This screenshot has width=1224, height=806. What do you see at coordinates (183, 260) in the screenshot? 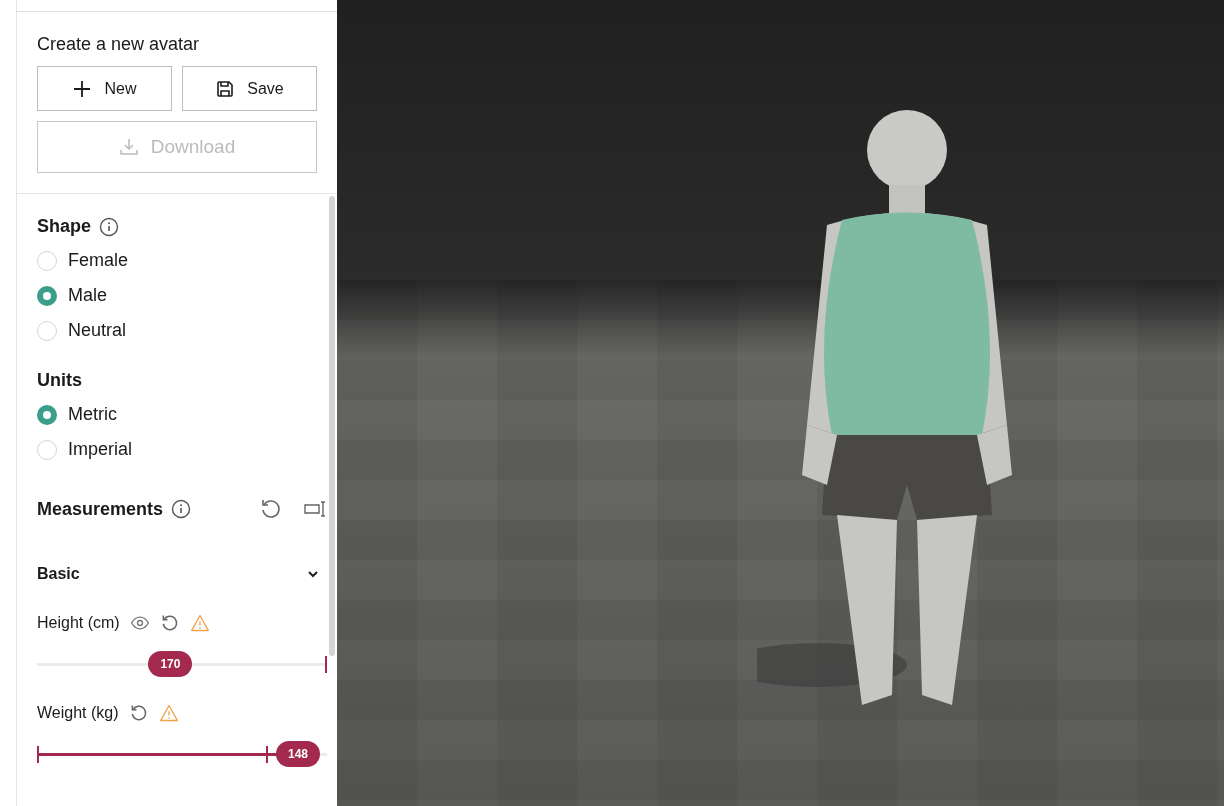
I see `radio-option: Female` at bounding box center [183, 260].